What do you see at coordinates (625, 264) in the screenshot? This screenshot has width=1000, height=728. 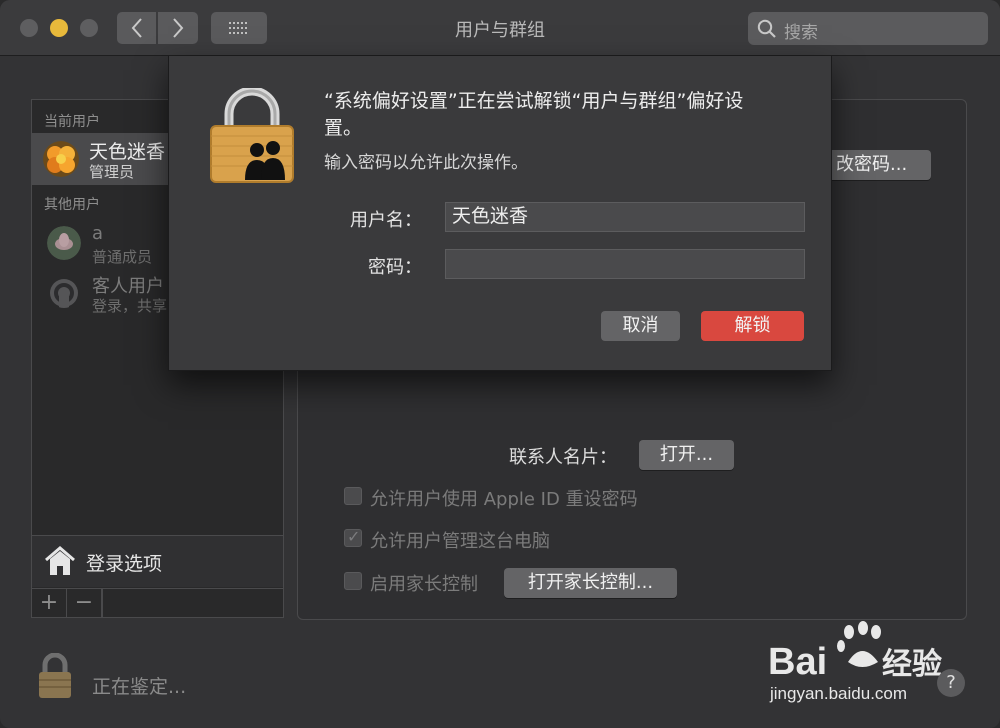 I see `password-field` at bounding box center [625, 264].